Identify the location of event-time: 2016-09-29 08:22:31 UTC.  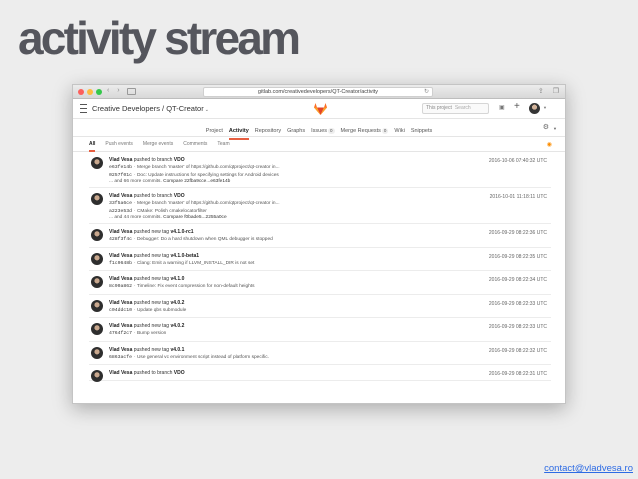
(517, 374).